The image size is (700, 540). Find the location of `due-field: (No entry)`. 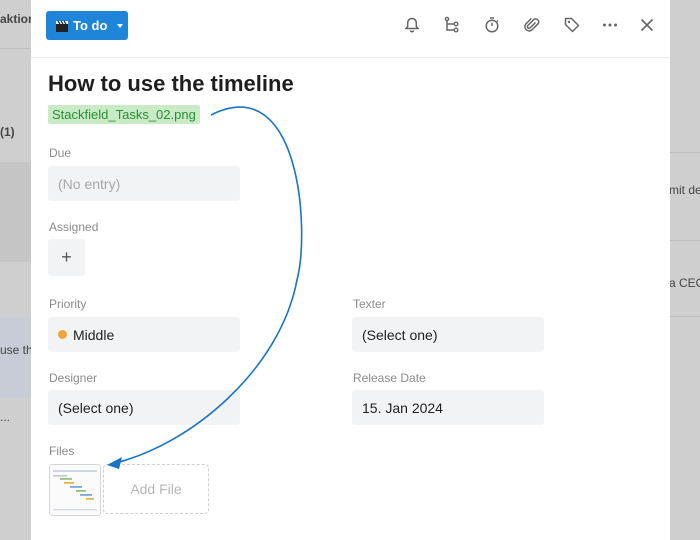

due-field: (No entry) is located at coordinates (144, 183).